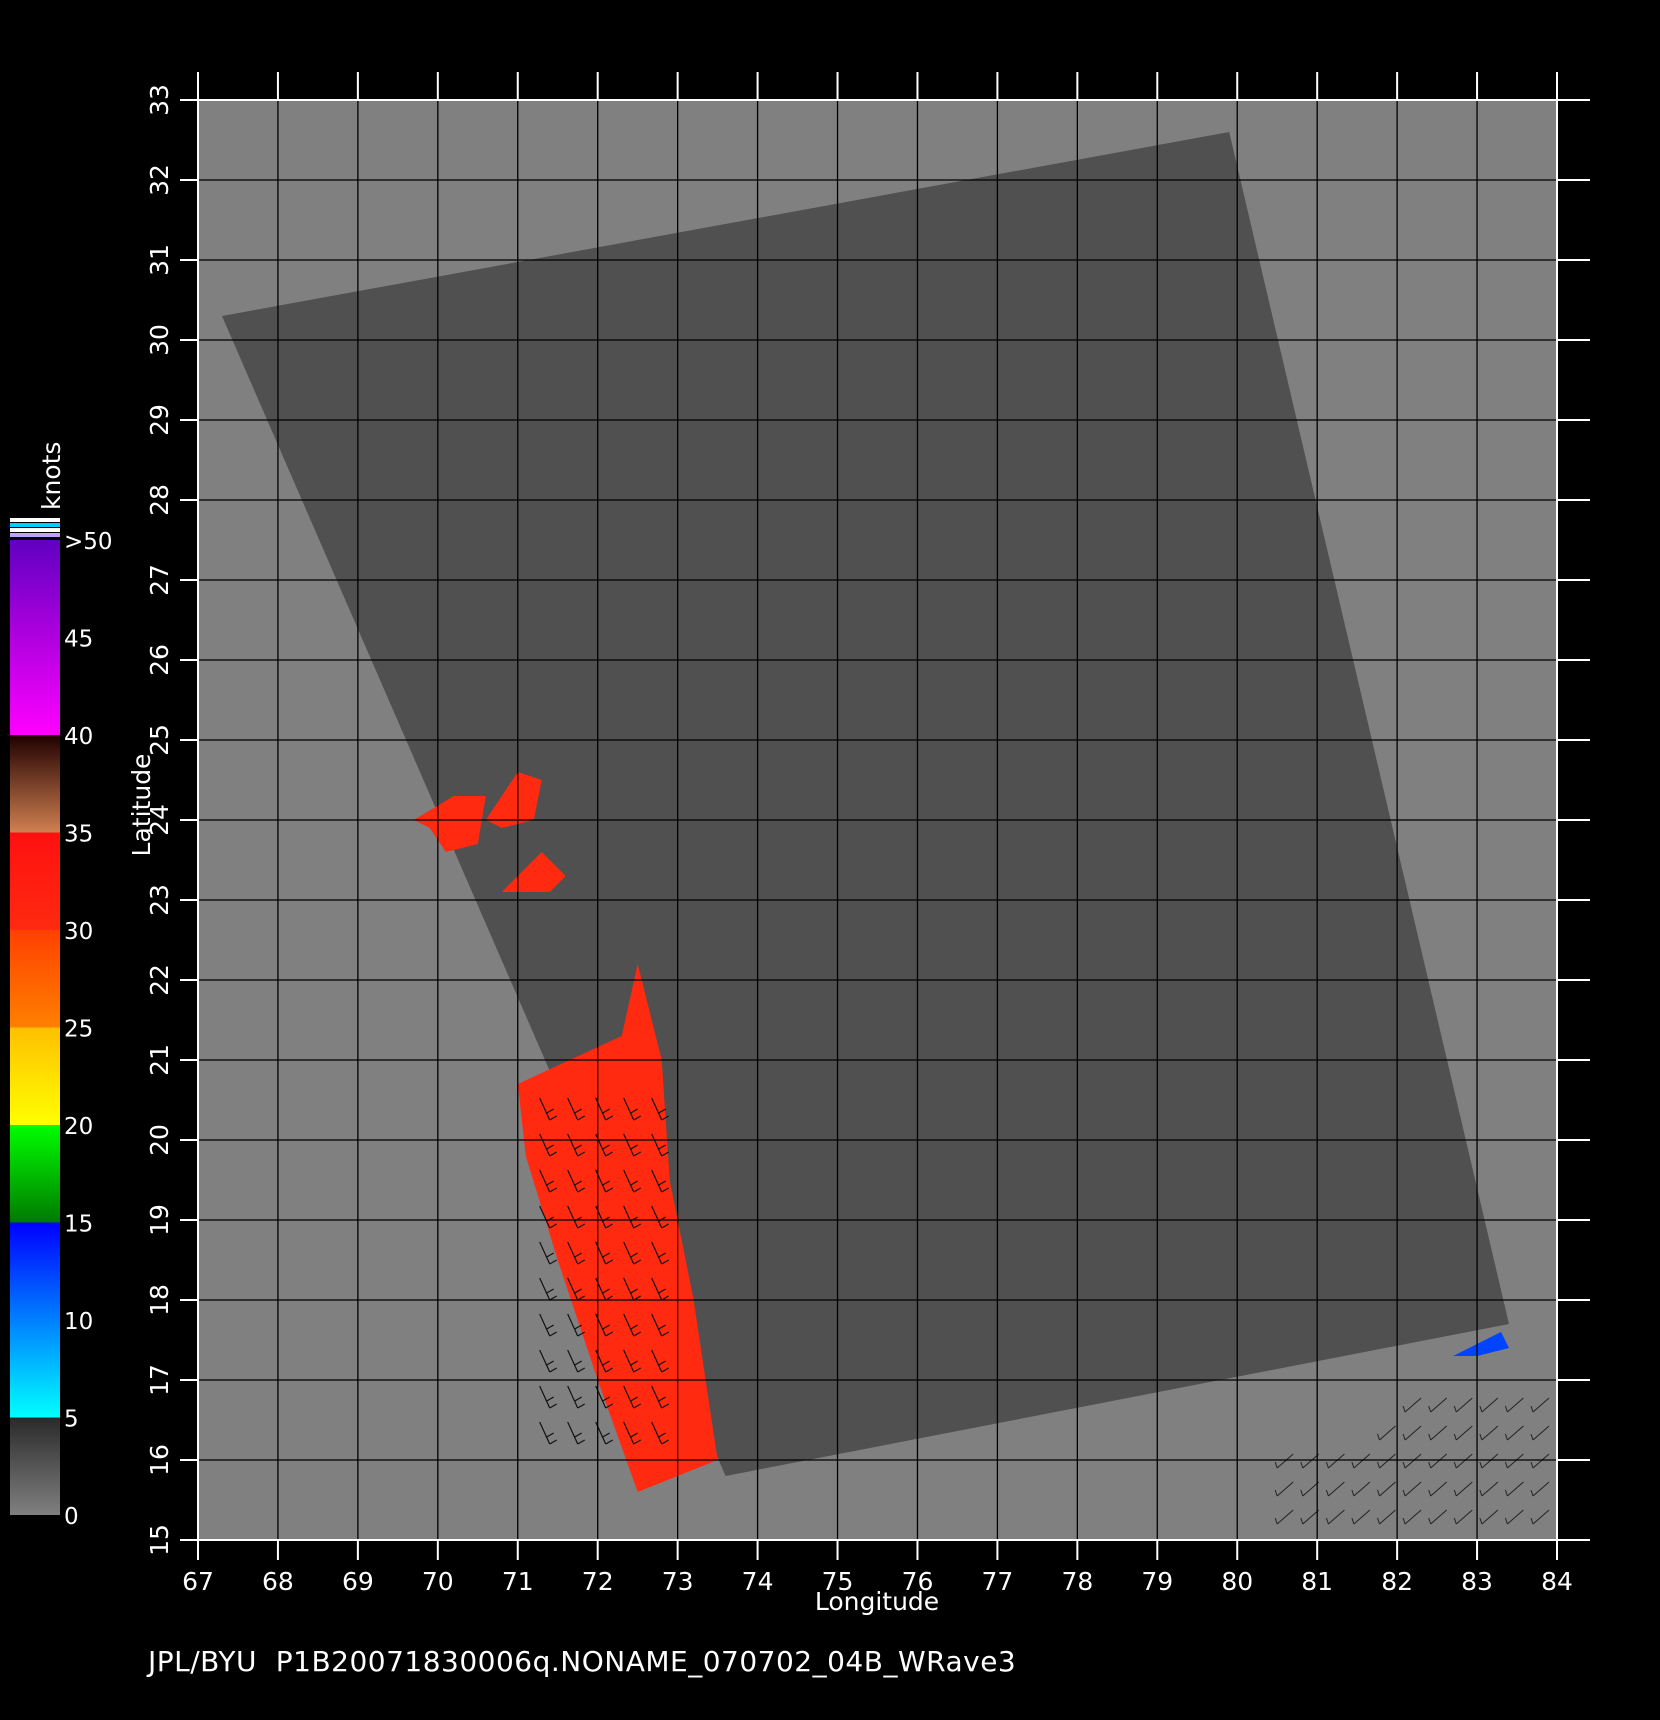 This screenshot has height=1720, width=1660. I want to click on lon-label-77: 77, so click(998, 1581).